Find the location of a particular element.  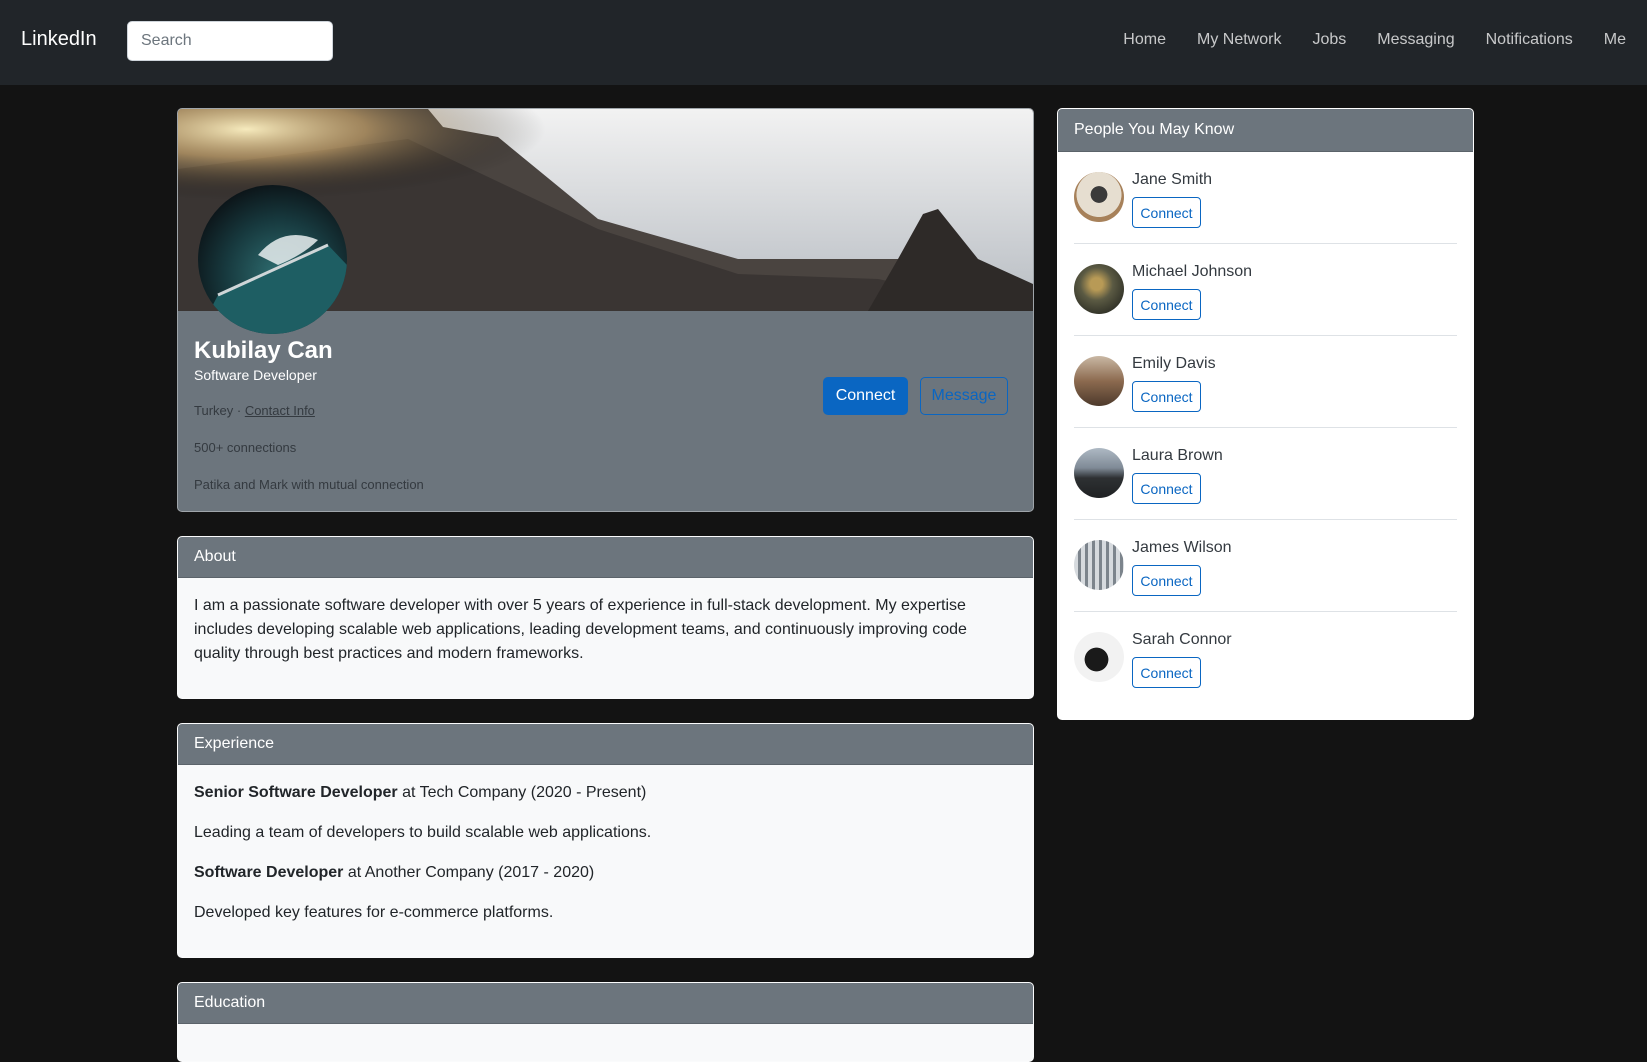

location-text: Turkey · is located at coordinates (219, 410).